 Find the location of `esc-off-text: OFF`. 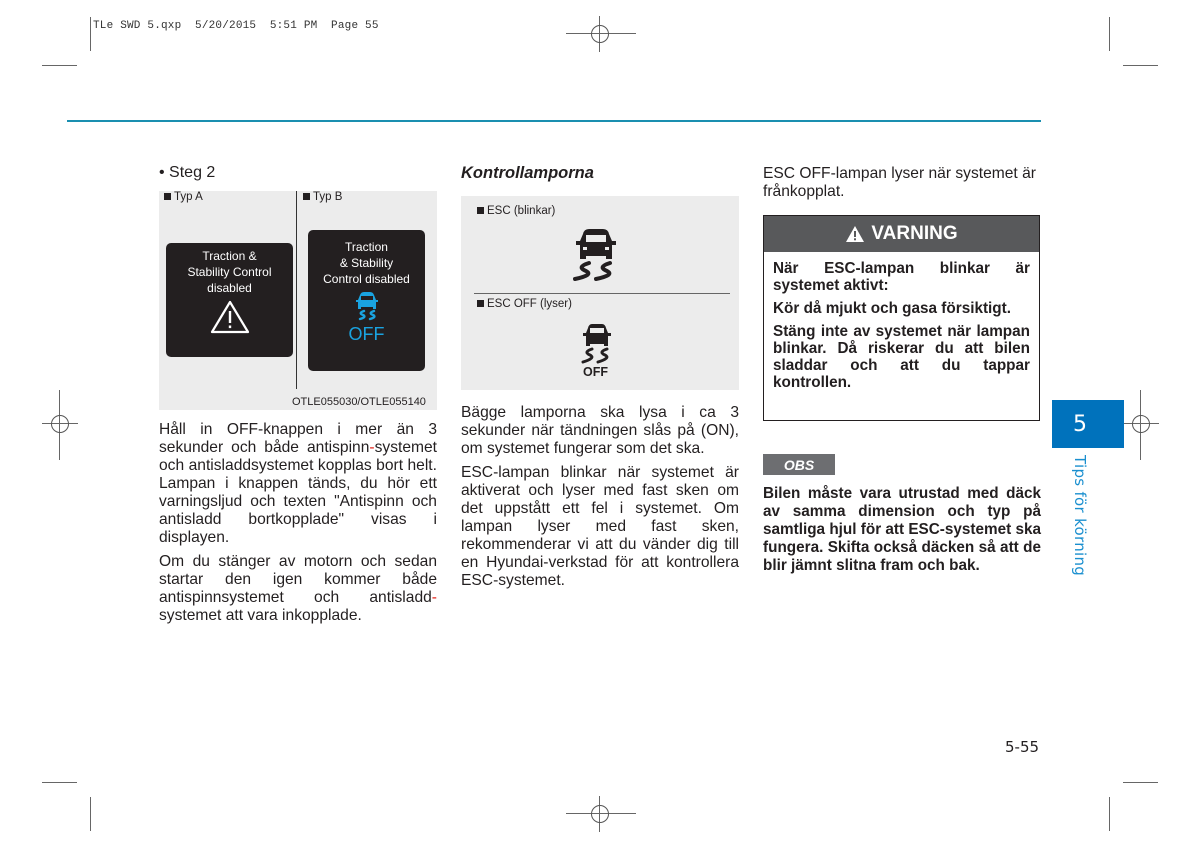

esc-off-text: OFF is located at coordinates (366, 334).